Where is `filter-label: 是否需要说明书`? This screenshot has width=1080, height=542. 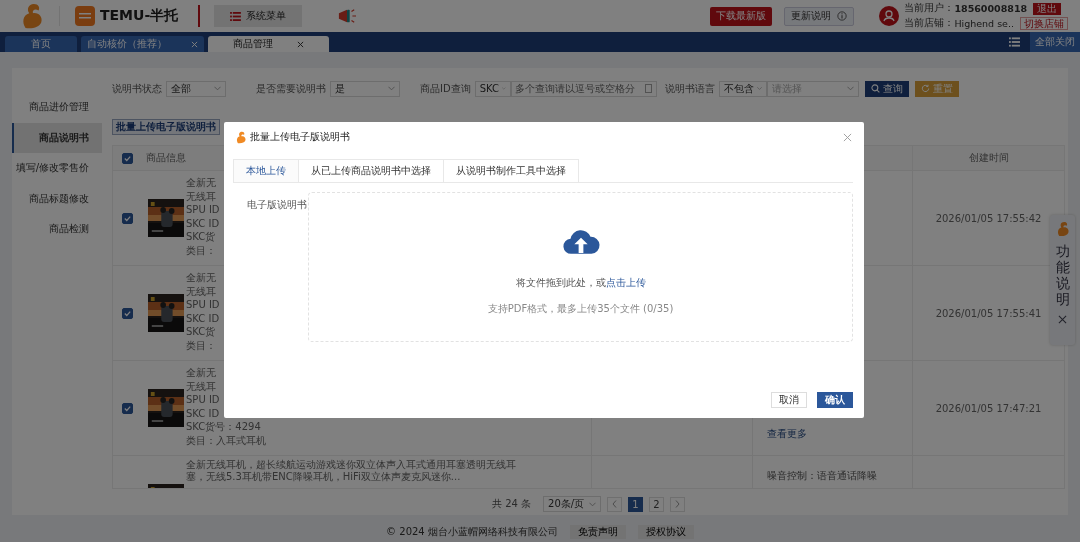 filter-label: 是否需要说明书 is located at coordinates (291, 88).